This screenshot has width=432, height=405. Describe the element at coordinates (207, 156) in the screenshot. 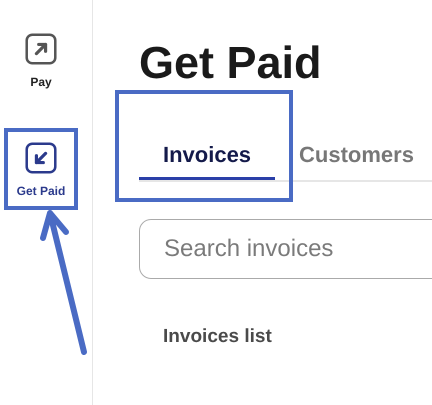

I see `tab: Invoices` at that location.